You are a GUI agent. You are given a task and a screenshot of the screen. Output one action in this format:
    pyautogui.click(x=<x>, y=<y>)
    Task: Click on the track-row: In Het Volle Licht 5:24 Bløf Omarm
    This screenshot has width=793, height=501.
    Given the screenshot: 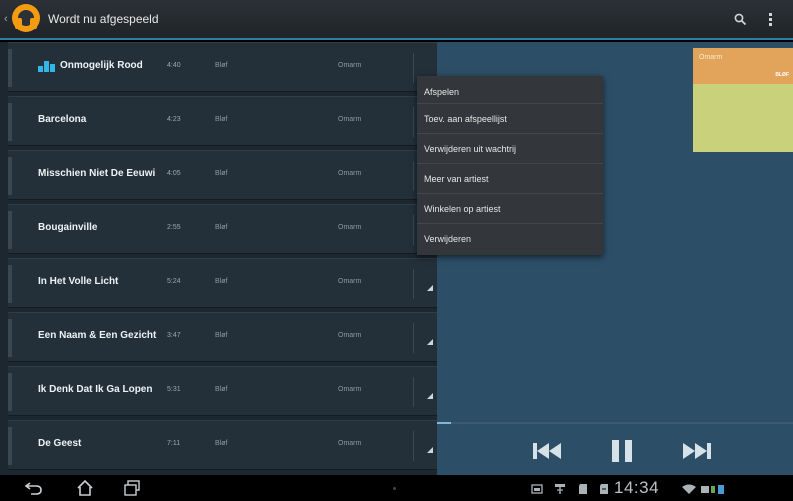 What is the action you would take?
    pyautogui.click(x=222, y=283)
    